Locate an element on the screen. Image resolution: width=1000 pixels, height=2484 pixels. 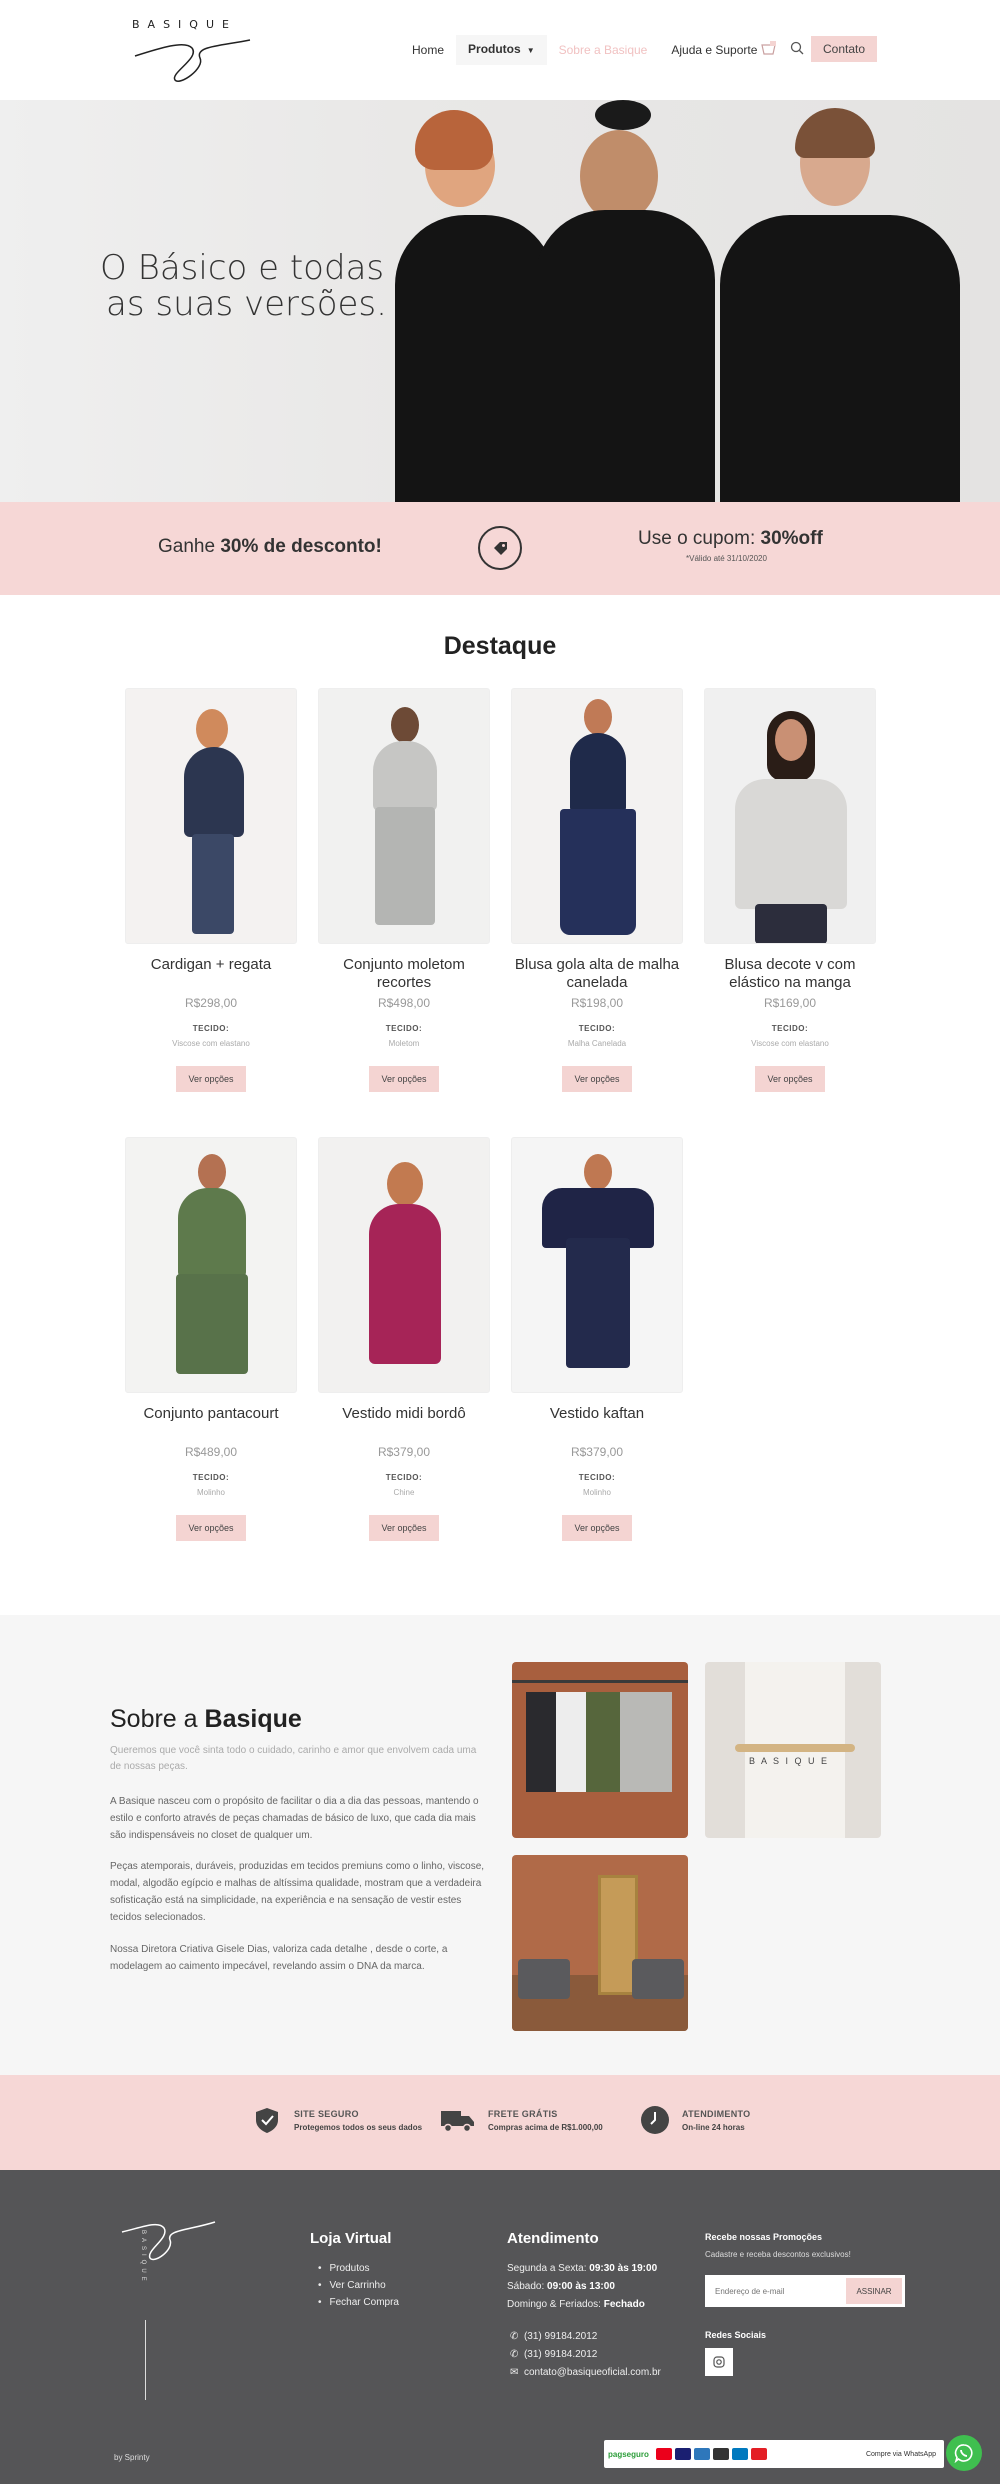
newsletter-form: ASSINAR is located at coordinates (805, 2291).